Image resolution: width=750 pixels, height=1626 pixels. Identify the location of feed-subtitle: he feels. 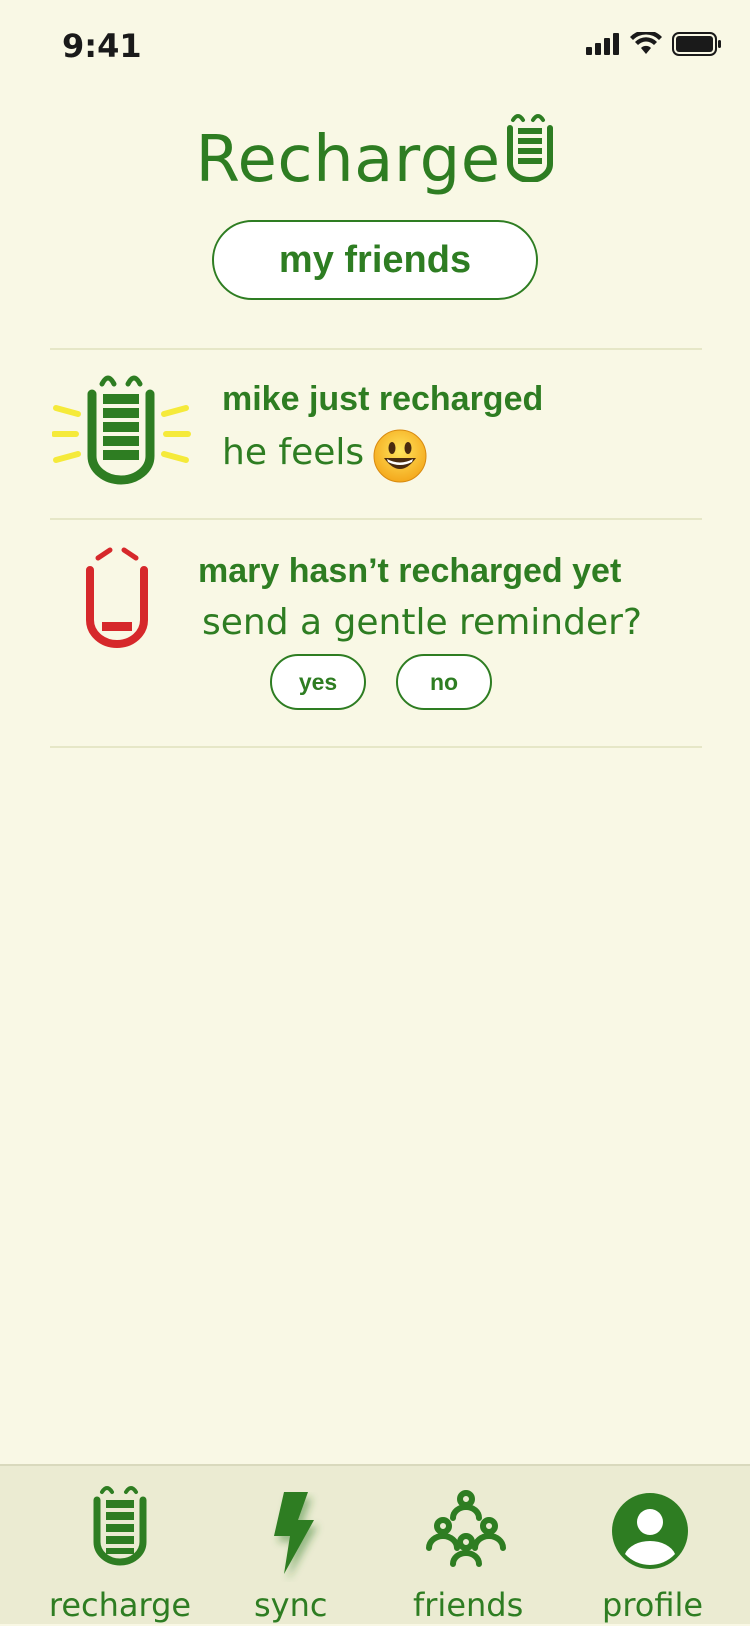
(293, 452).